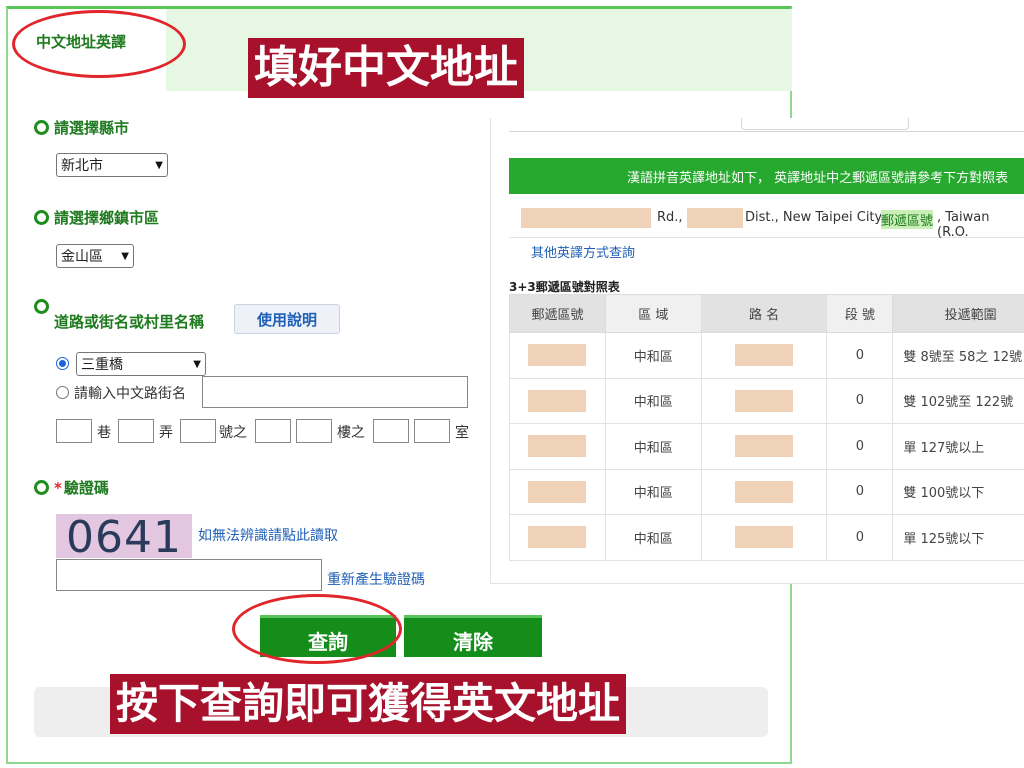  I want to click on address-zip-label: 郵遞區號, so click(907, 219).